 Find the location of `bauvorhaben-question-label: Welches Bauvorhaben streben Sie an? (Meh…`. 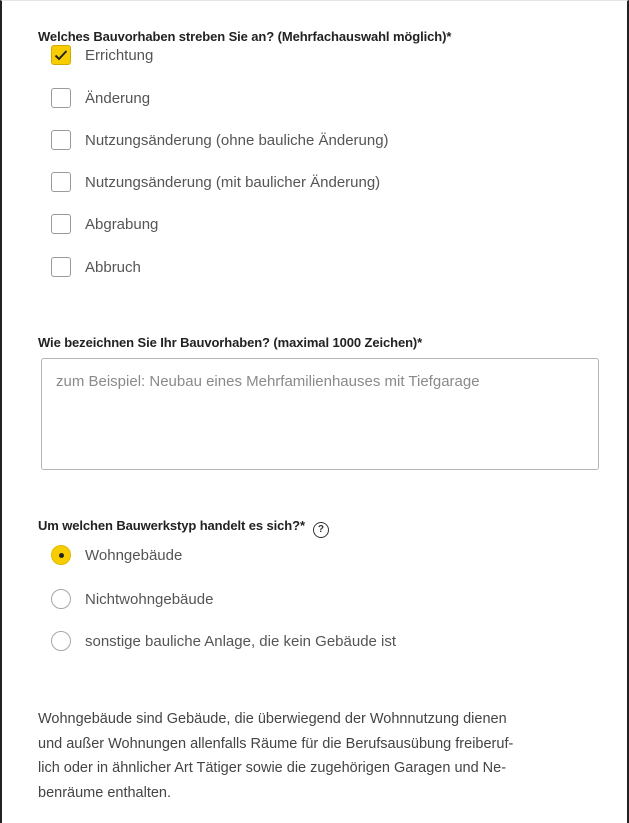

bauvorhaben-question-label: Welches Bauvorhaben streben Sie an? (Meh… is located at coordinates (245, 36).